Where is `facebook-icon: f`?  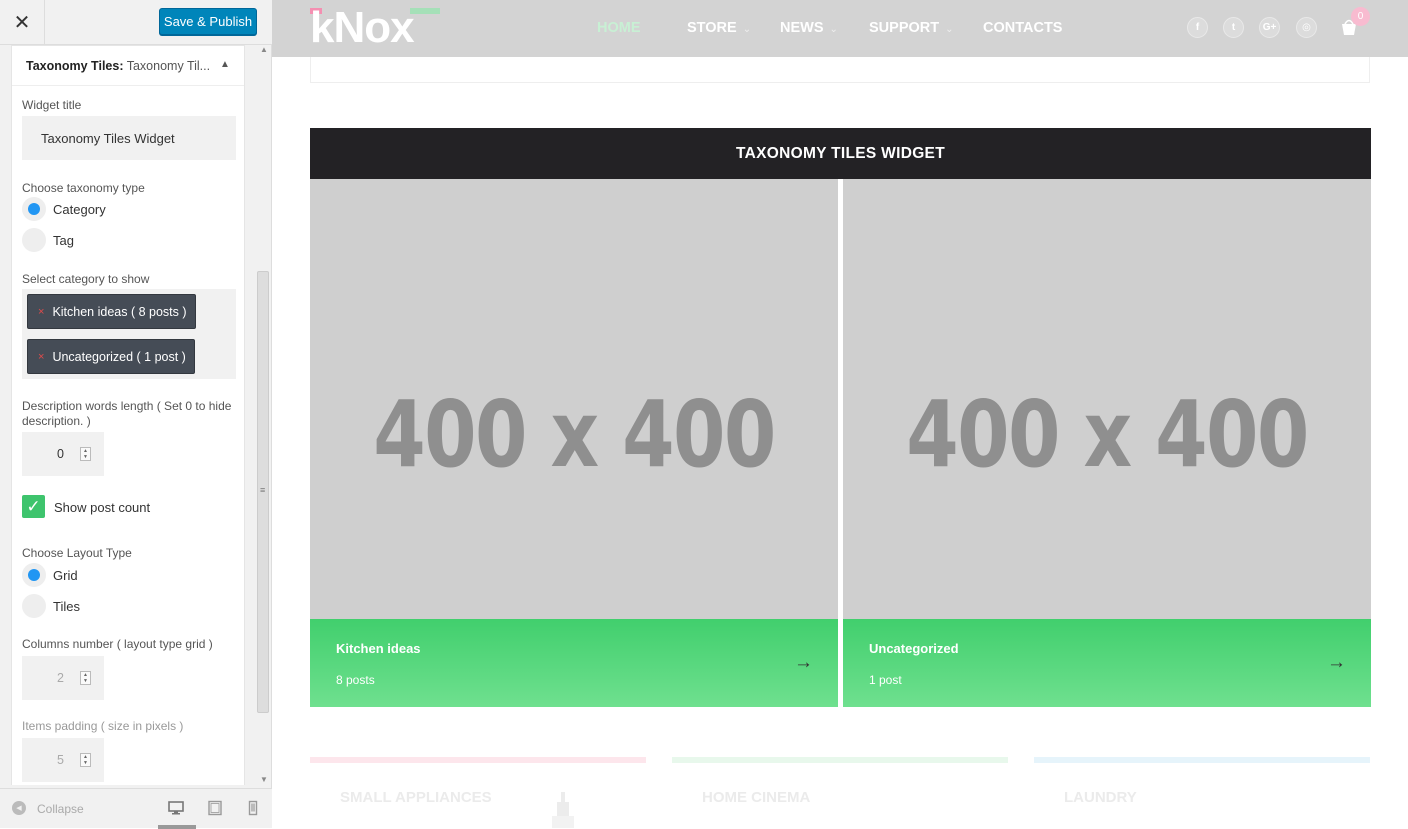
facebook-icon: f is located at coordinates (1197, 27).